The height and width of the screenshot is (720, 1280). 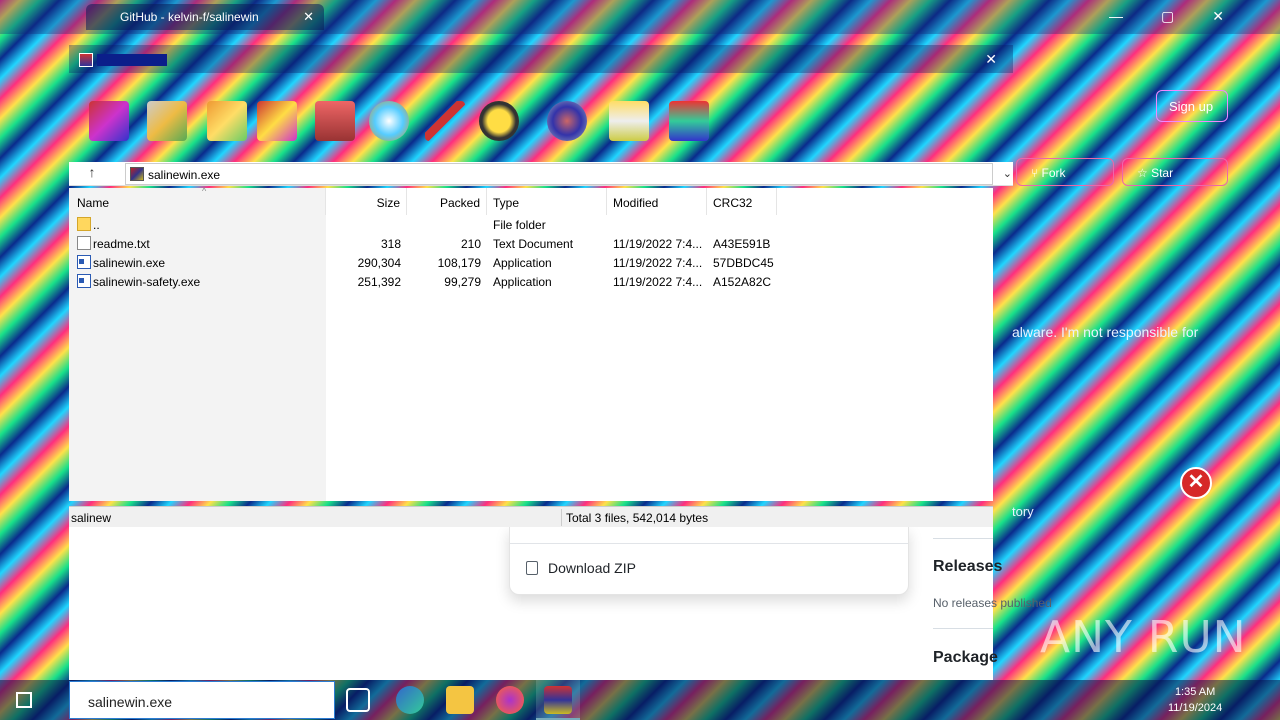 I want to click on signup-button: Sign up, so click(x=1192, y=106).